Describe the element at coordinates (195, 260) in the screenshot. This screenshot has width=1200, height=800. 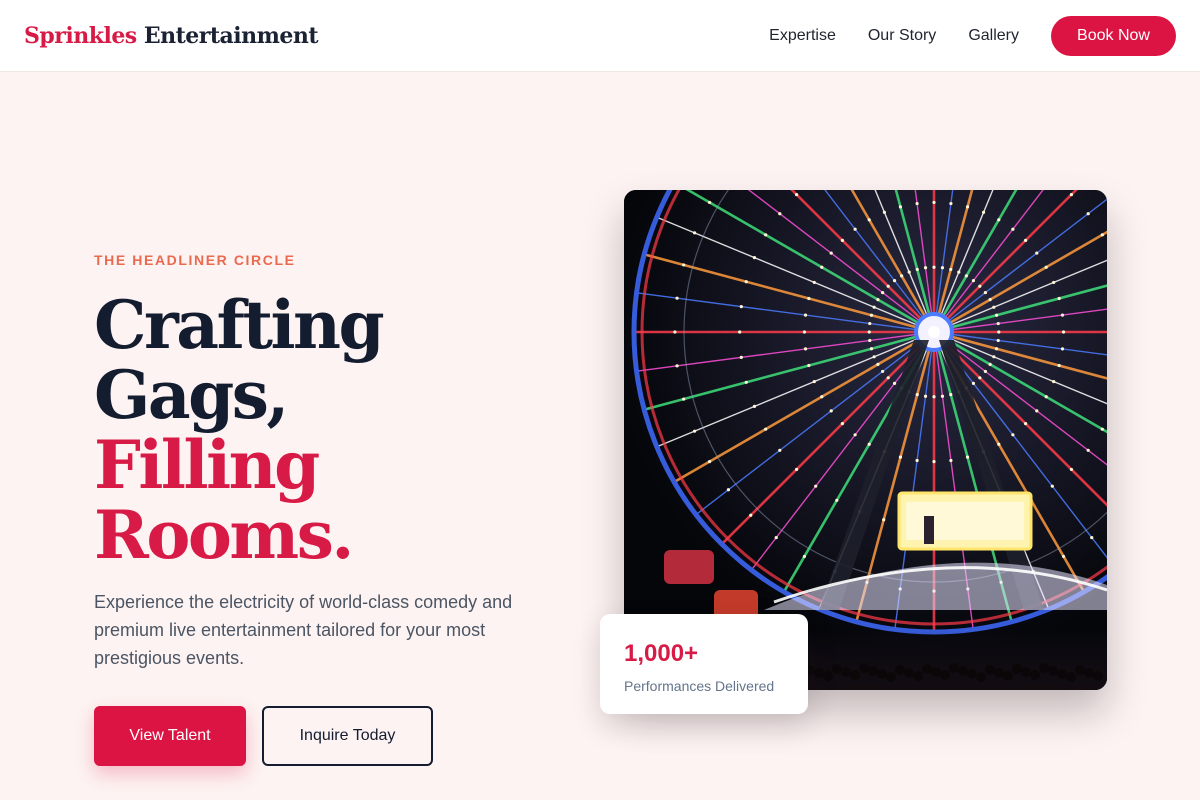
I see `hero-eyebrow: THE HEADLINER CIRCLE` at that location.